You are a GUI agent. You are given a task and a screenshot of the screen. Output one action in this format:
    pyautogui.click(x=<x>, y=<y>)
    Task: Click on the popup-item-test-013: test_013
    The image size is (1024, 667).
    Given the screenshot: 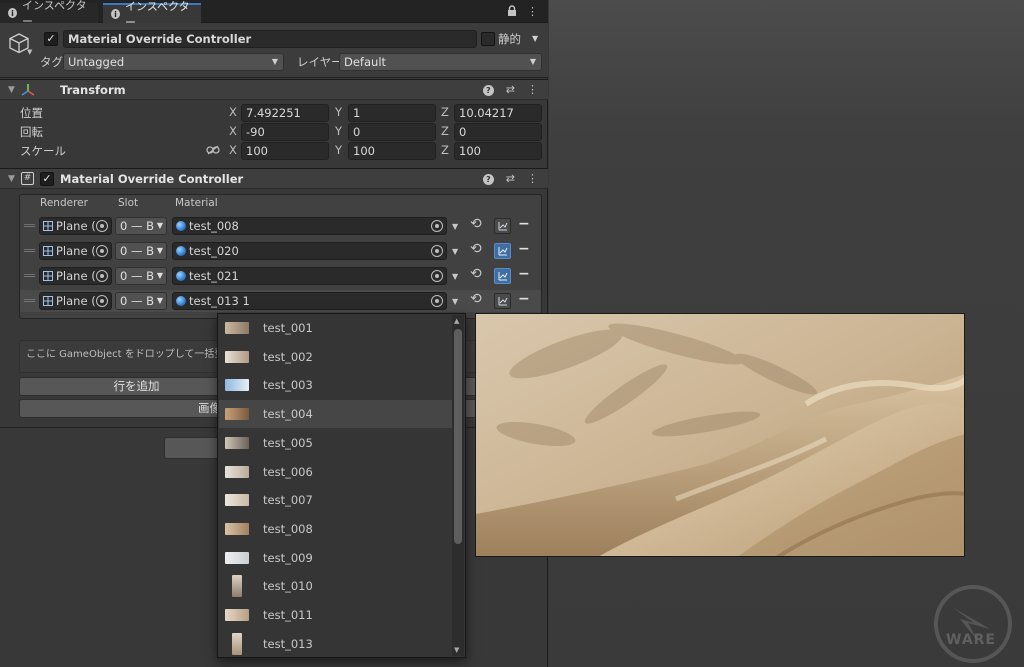 What is the action you would take?
    pyautogui.click(x=336, y=644)
    